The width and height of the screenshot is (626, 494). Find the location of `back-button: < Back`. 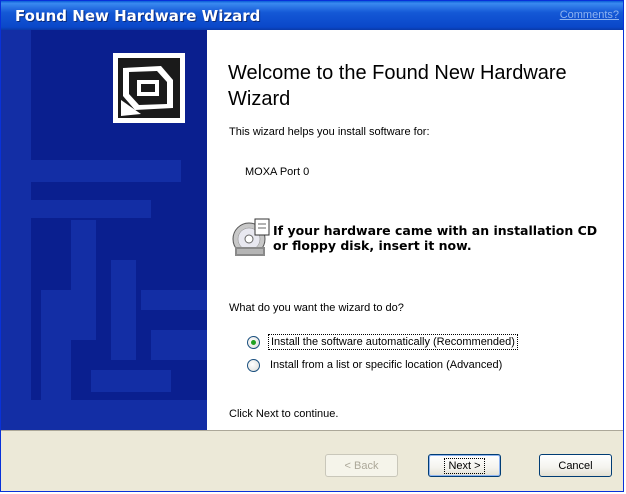

back-button: < Back is located at coordinates (361, 465).